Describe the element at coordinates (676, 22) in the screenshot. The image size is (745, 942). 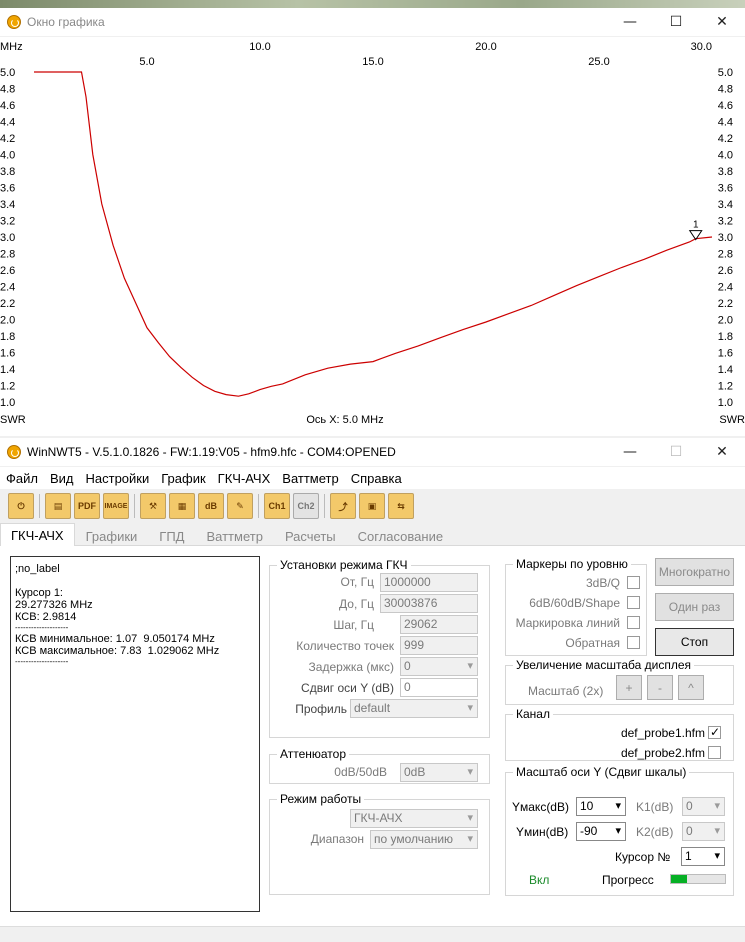
I see `maximize-icon: ☐` at that location.